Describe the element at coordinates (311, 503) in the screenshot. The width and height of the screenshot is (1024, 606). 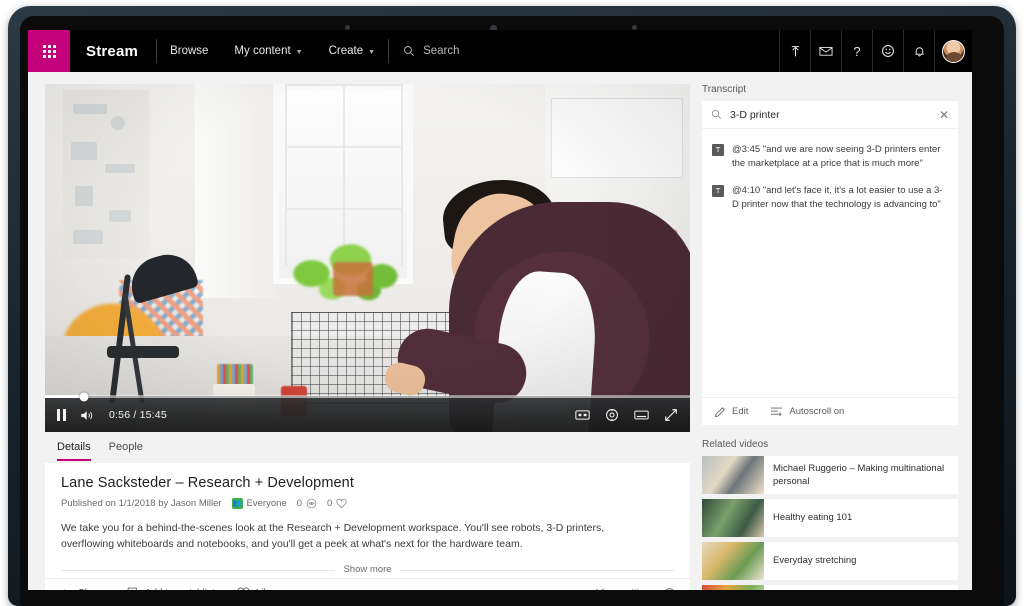
I see `eye-icon` at that location.